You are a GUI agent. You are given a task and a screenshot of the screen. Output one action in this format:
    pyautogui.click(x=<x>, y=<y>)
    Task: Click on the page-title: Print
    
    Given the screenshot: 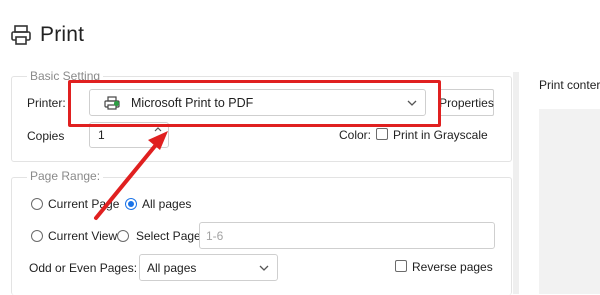 What is the action you would take?
    pyautogui.click(x=62, y=34)
    